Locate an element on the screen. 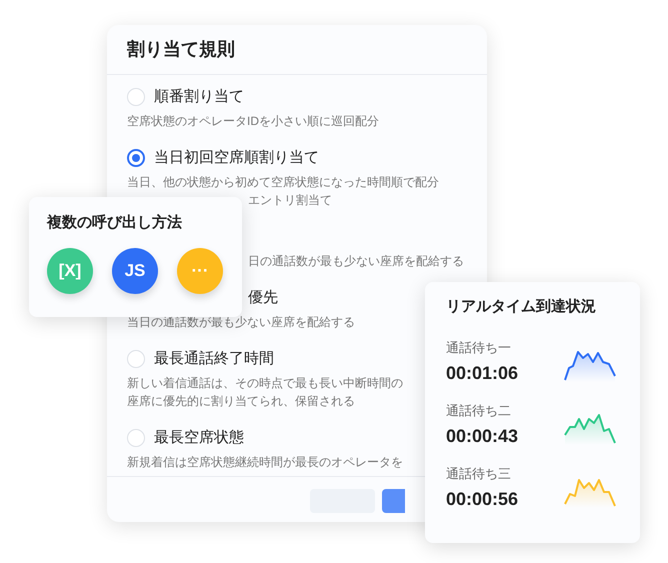 The height and width of the screenshot is (563, 668). queue-label: 通話待ち二 is located at coordinates (478, 411).